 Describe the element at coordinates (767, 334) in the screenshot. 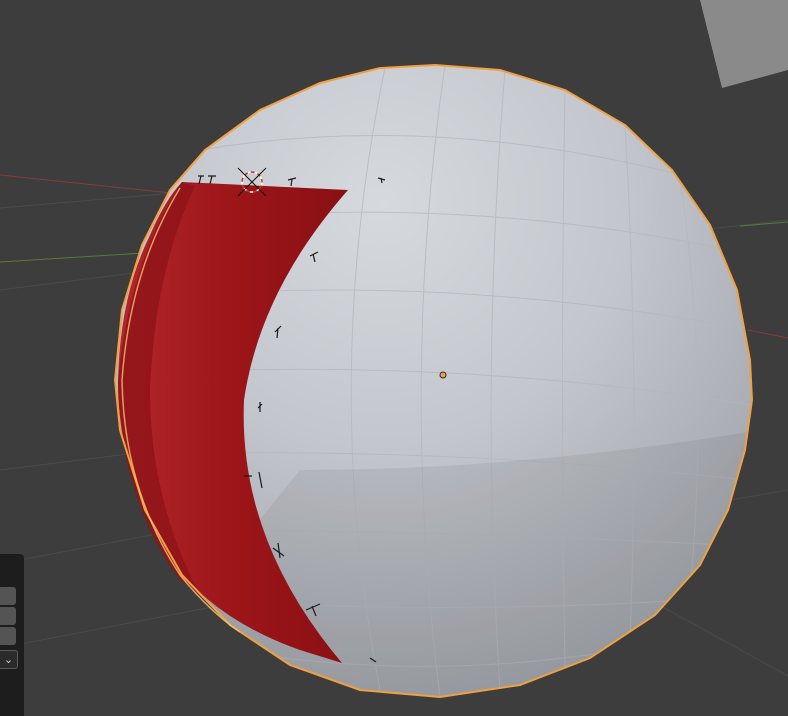

I see `axis-x-right` at that location.